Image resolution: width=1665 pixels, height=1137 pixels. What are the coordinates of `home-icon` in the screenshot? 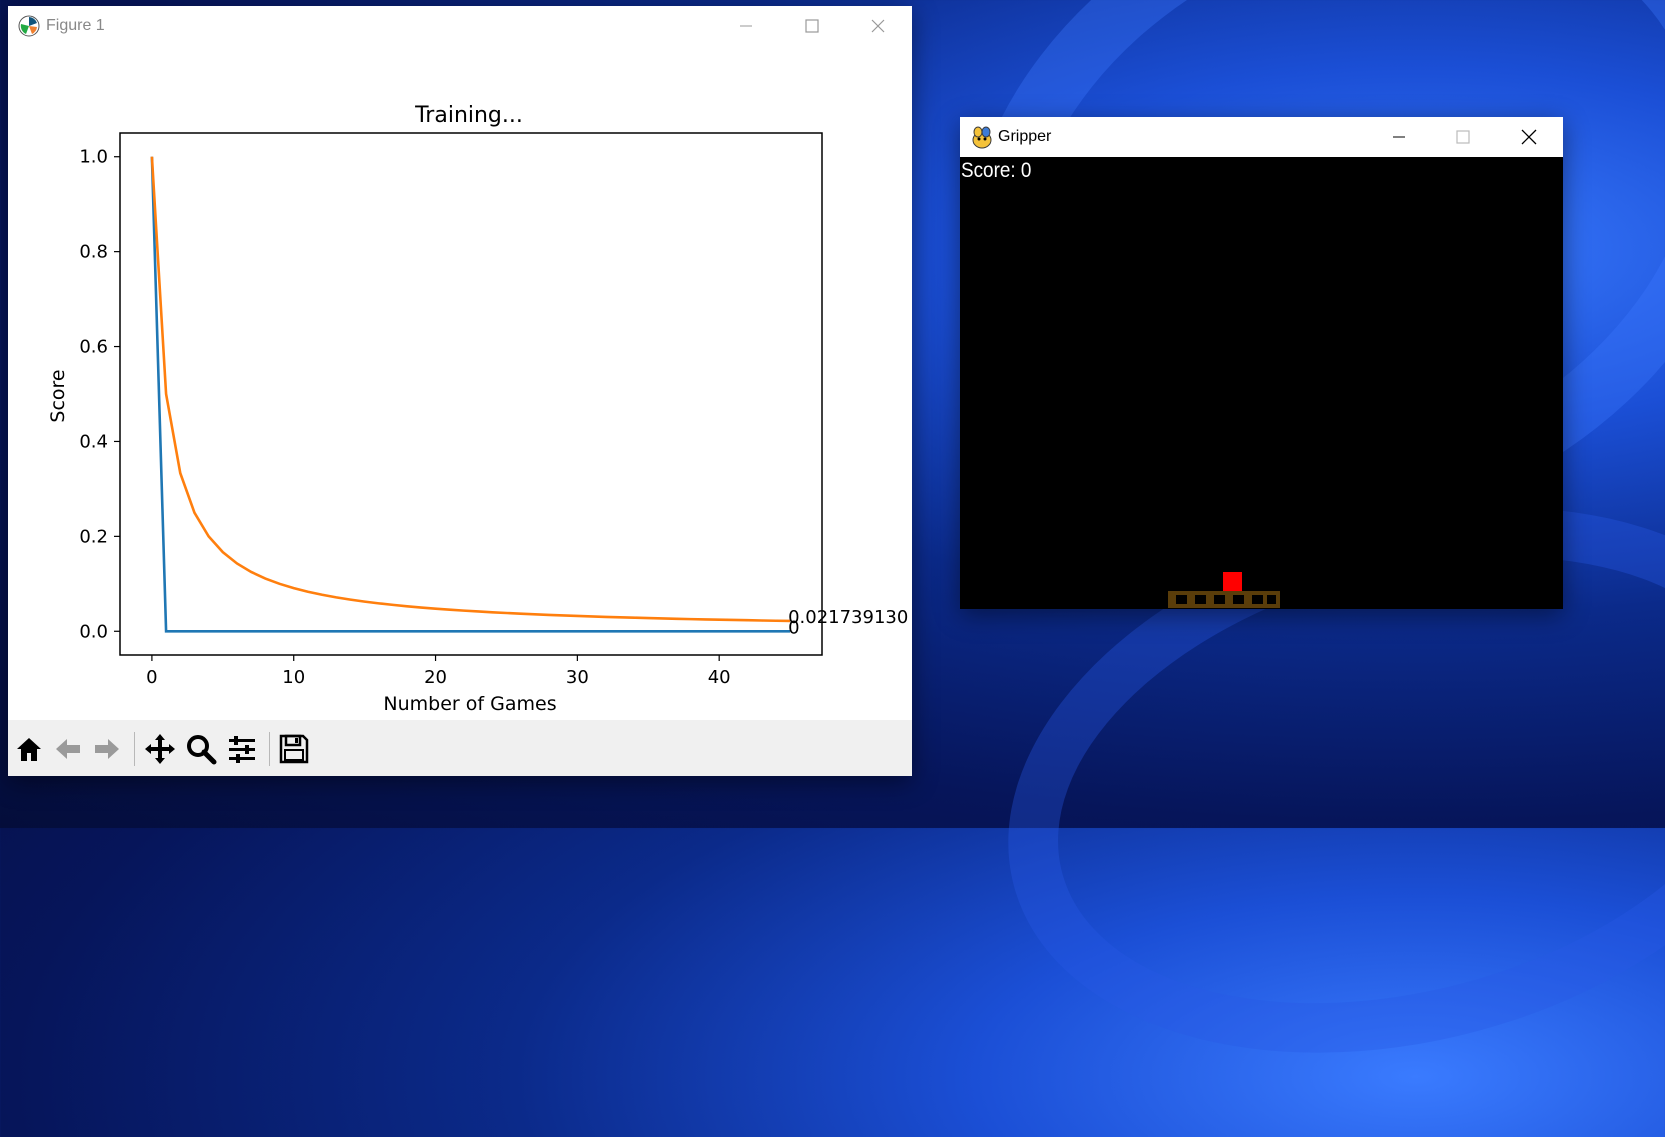 It's located at (29, 749).